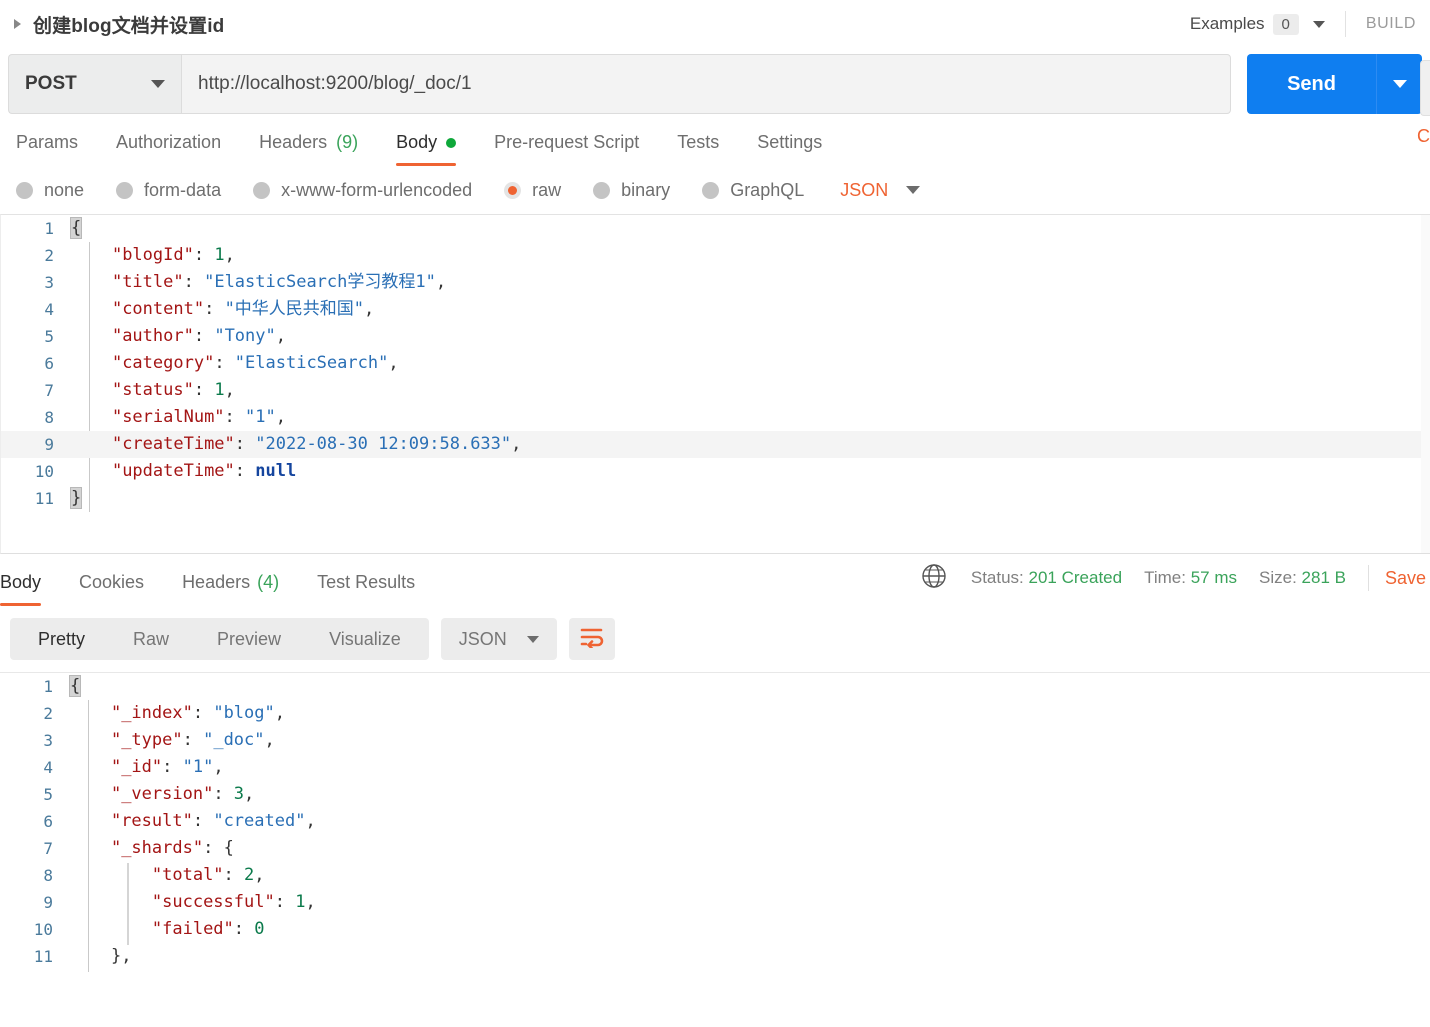 The width and height of the screenshot is (1430, 1027). Describe the element at coordinates (715, 902) in the screenshot. I see `code-line: 9 "successful": 1,` at that location.